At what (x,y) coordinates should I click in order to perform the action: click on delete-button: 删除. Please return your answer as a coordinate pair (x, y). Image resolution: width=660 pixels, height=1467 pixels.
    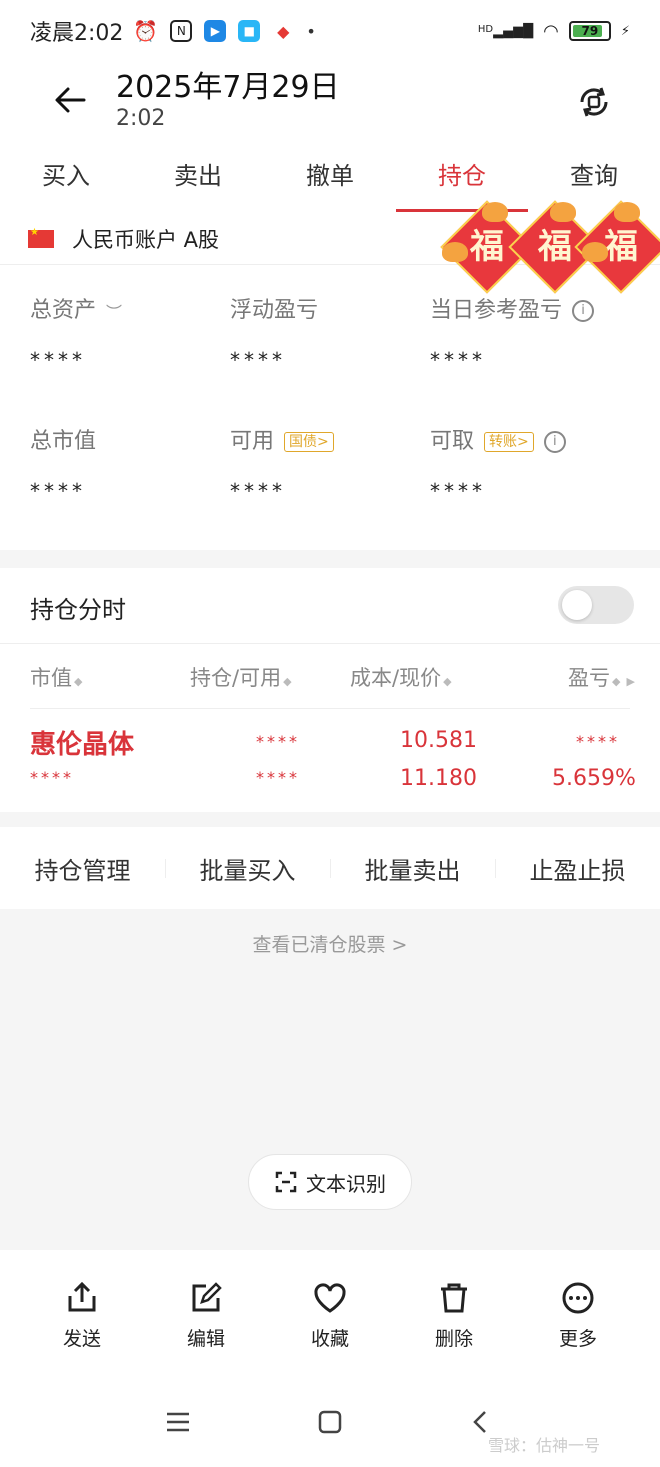
    Looking at the image, I should click on (454, 1315).